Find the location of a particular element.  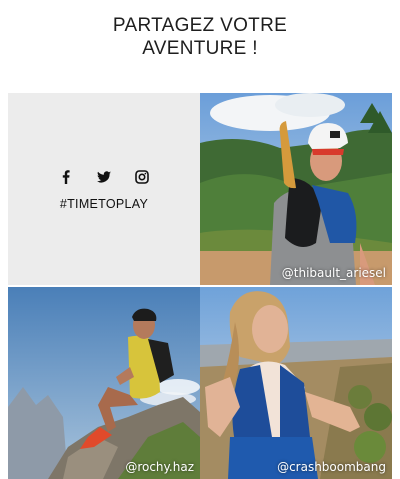

photo-handle: @crashboombang is located at coordinates (331, 467).